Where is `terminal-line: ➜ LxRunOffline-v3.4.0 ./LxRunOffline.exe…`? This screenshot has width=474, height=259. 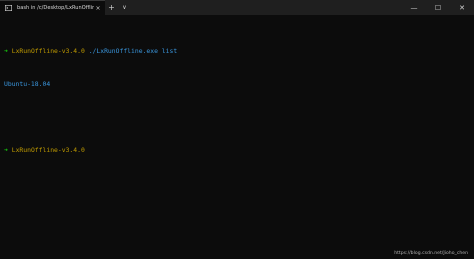
terminal-line: ➜ LxRunOffline-v3.4.0 ./LxRunOffline.exe… is located at coordinates (237, 51).